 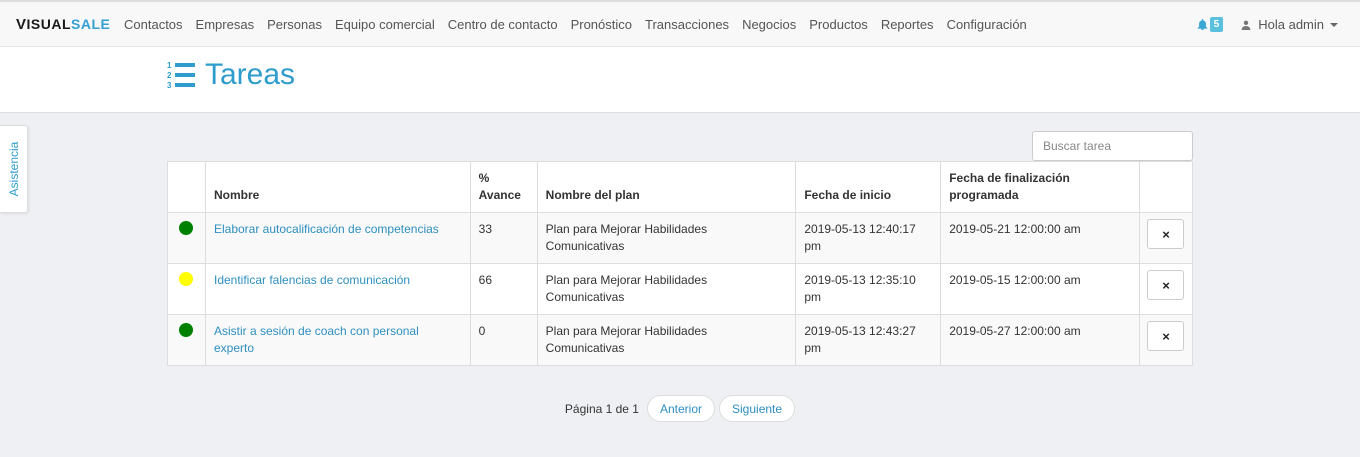 What do you see at coordinates (1334, 24) in the screenshot?
I see `chevron-down-icon` at bounding box center [1334, 24].